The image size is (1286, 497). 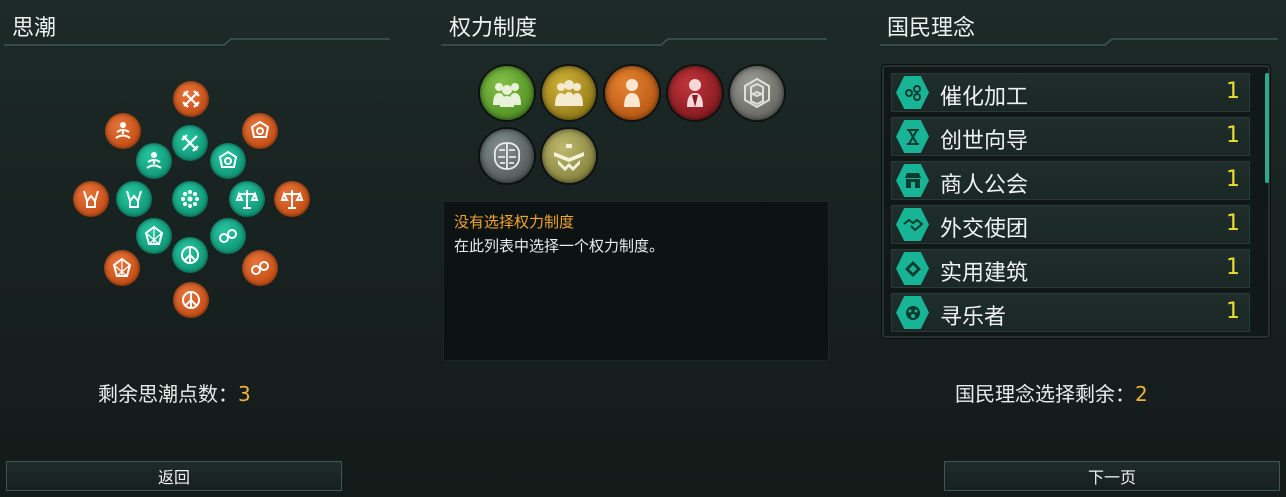 I want to click on authority-description-text: 在此列表中选择一个权力制度。, so click(x=559, y=246).